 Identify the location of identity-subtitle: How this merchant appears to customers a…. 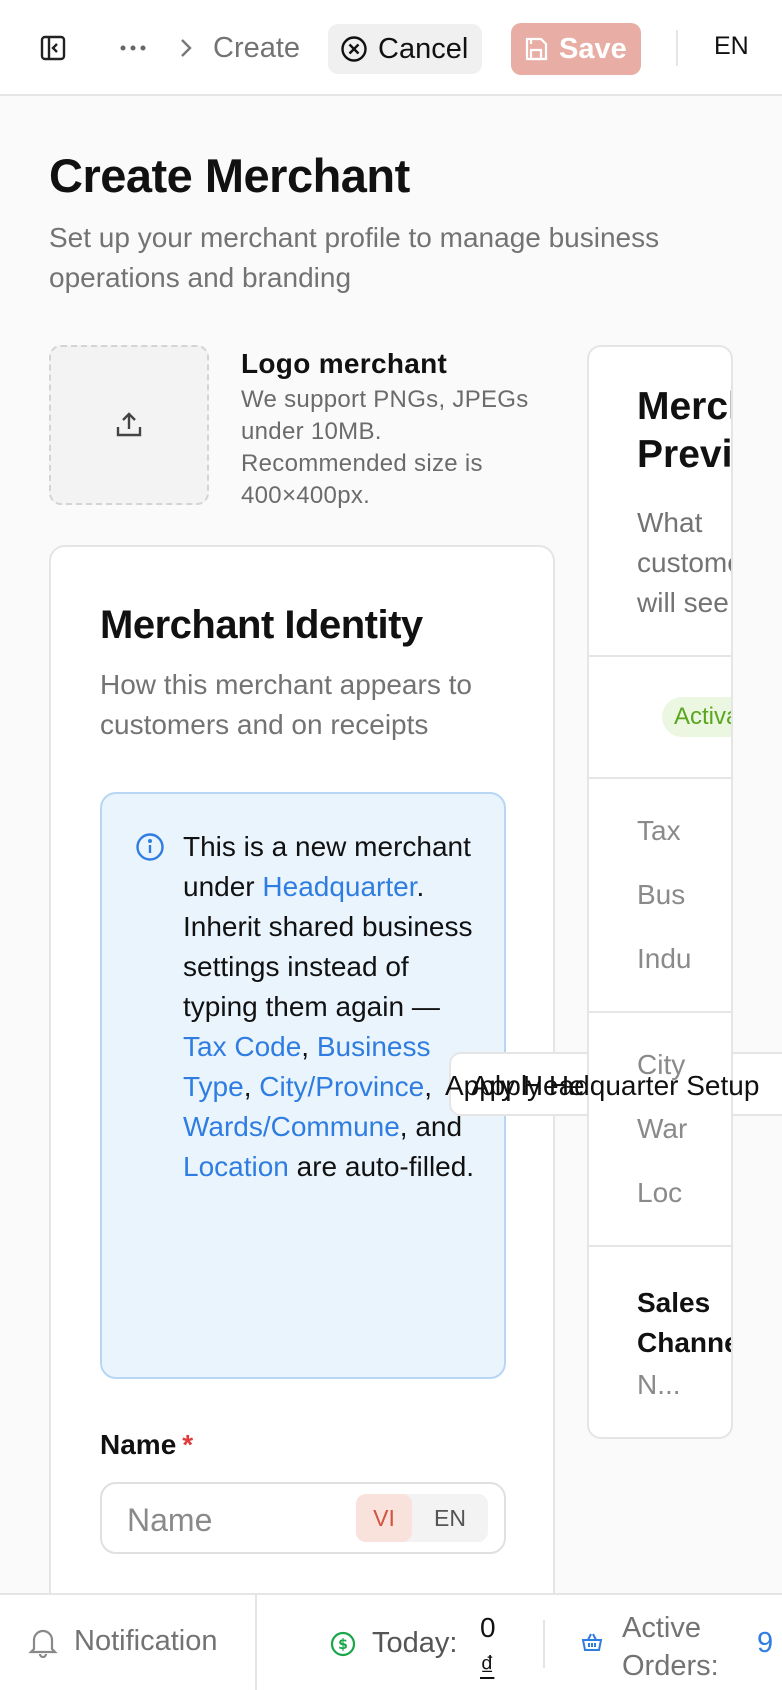
(286, 704).